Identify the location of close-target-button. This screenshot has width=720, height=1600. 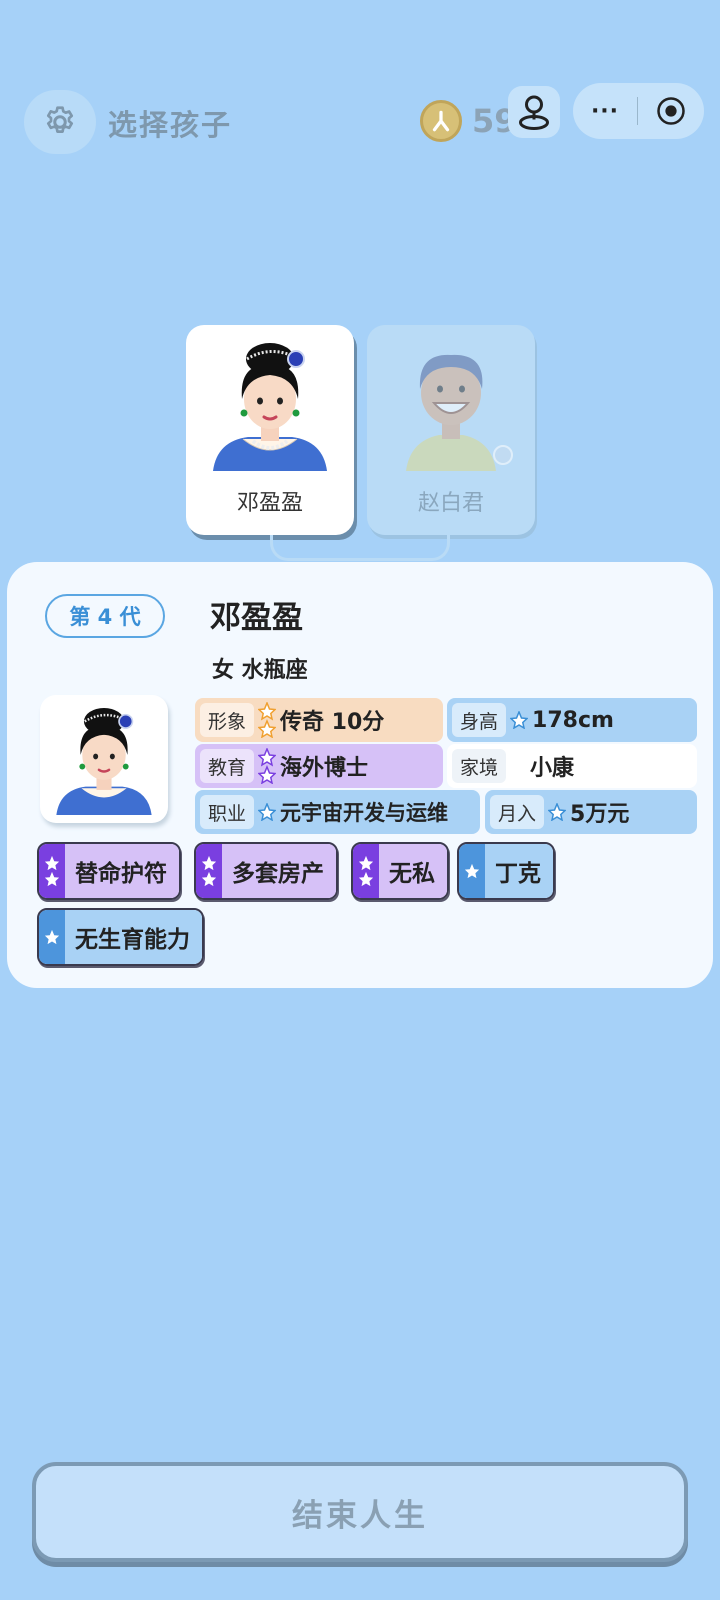
(671, 111).